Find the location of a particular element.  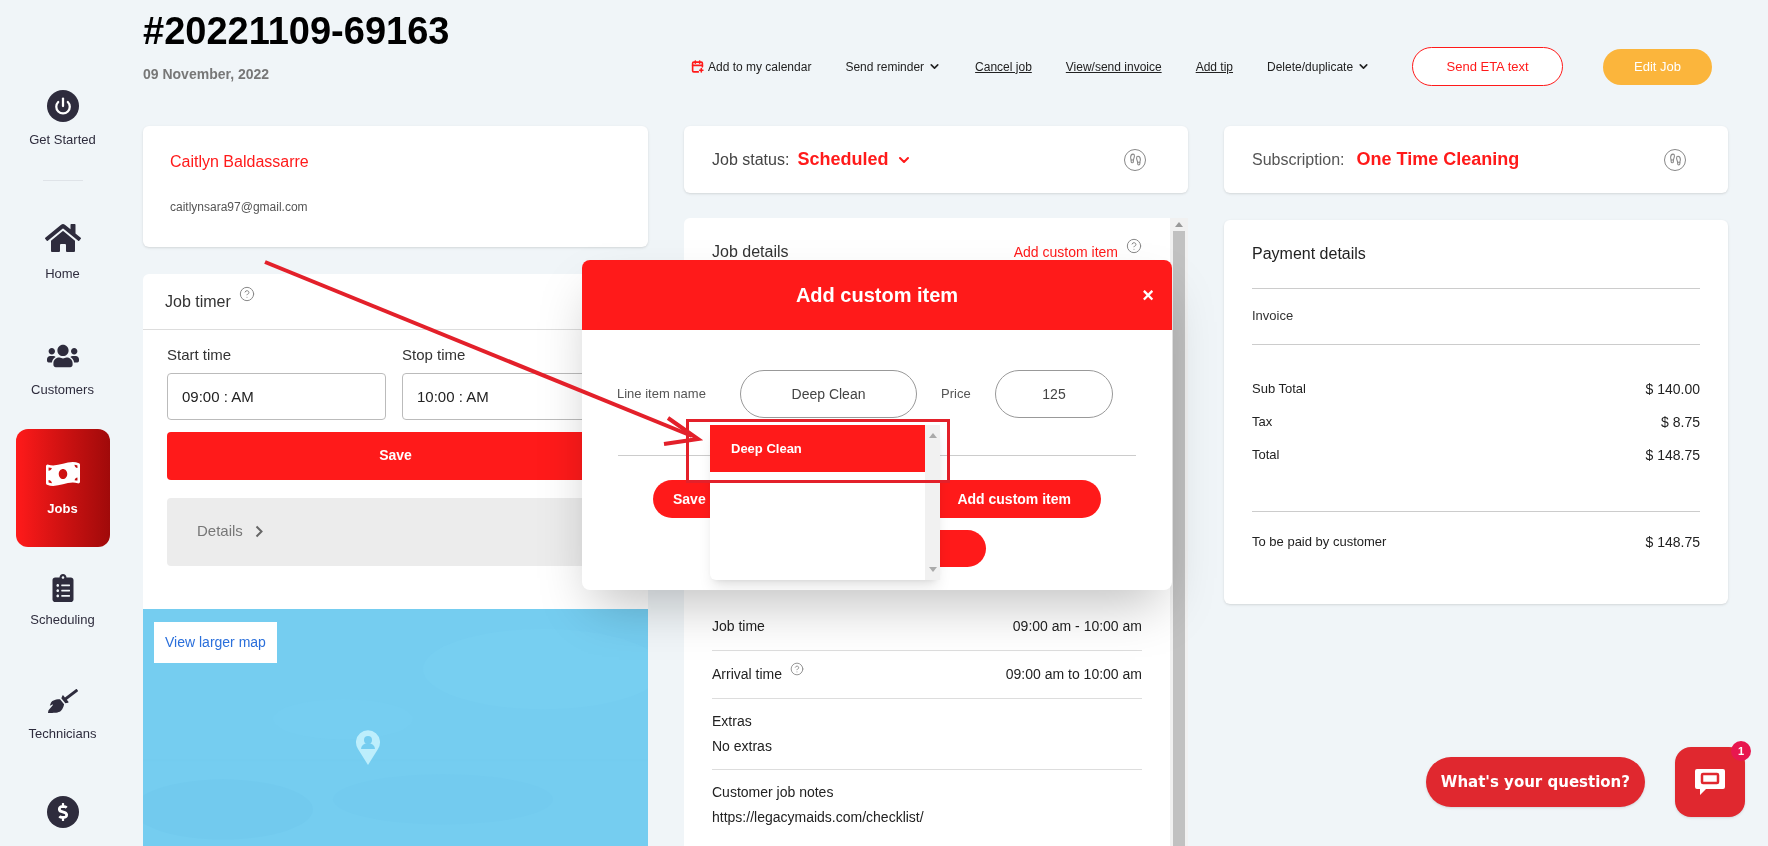

stop-time-label: Stop time is located at coordinates (434, 355).